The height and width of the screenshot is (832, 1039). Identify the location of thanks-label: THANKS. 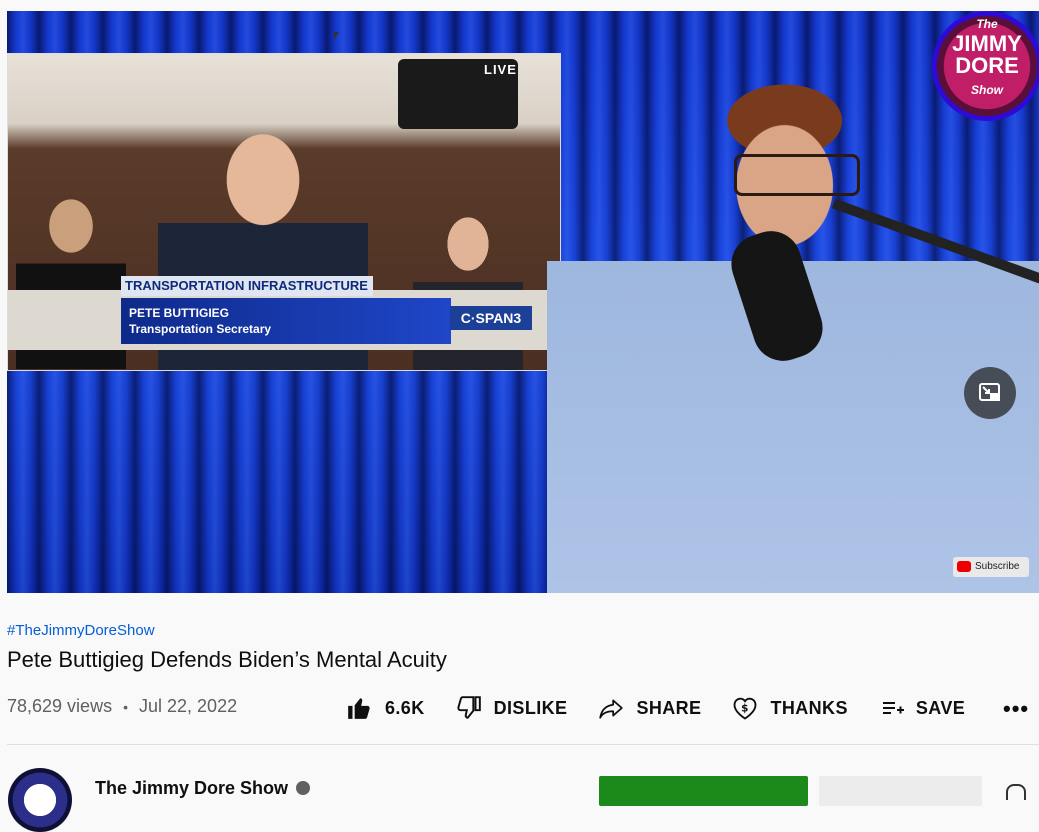
(809, 707).